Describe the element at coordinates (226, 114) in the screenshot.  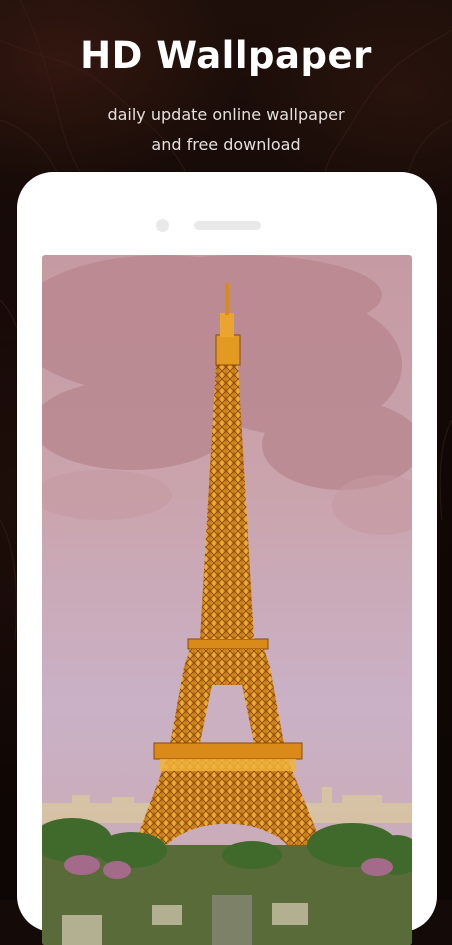
I see `subtitle-line-1: daily update online wallpaper` at that location.